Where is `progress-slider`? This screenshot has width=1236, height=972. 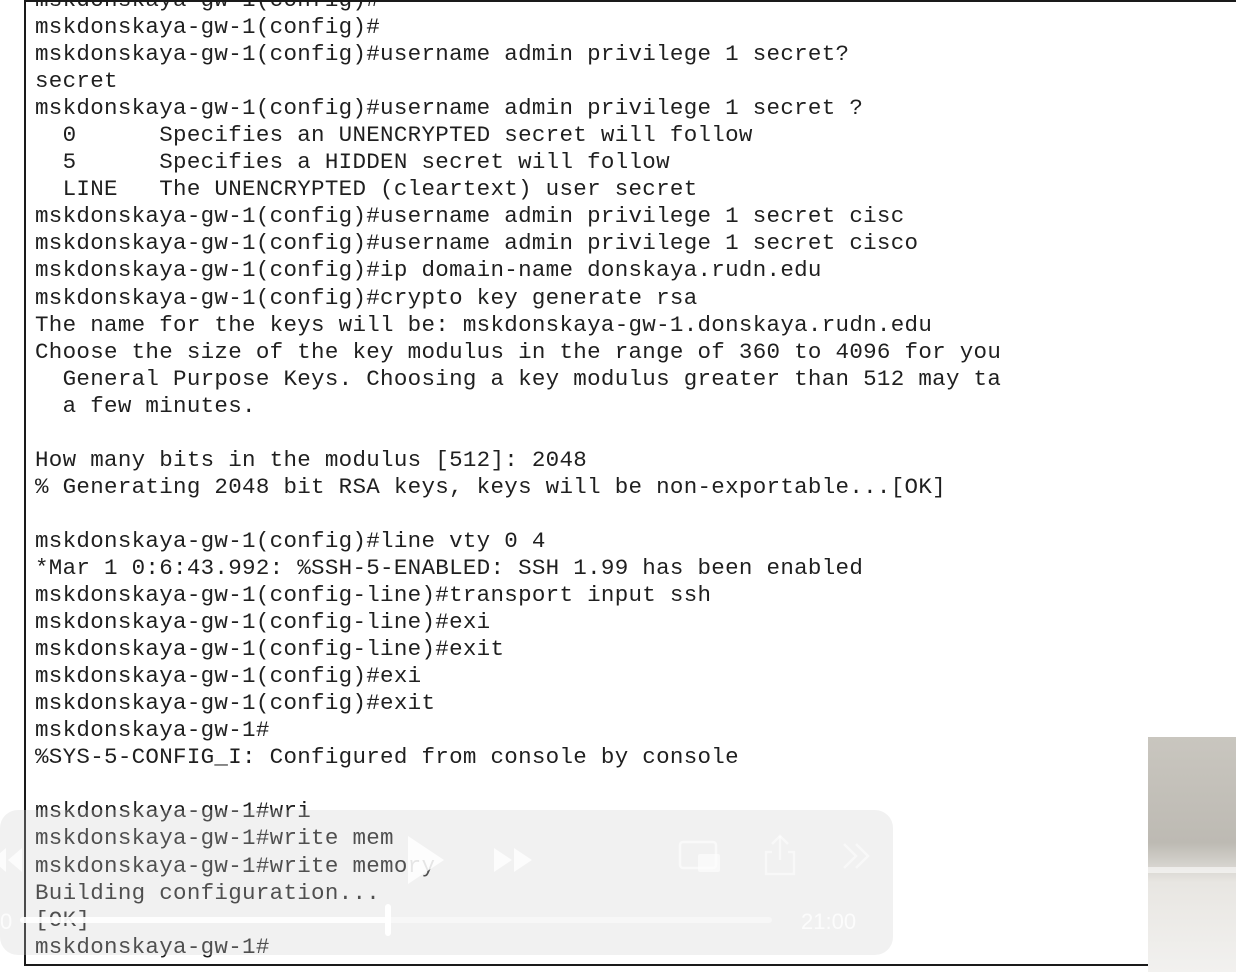 progress-slider is located at coordinates (396, 920).